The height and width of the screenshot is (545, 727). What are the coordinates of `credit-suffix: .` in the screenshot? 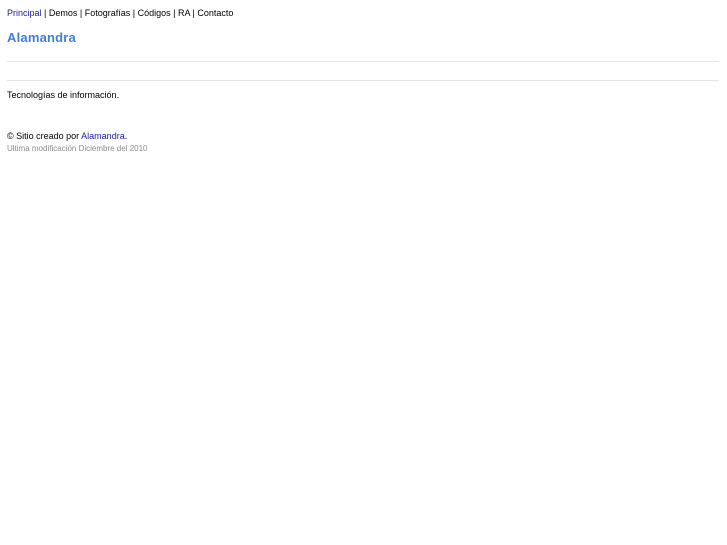 It's located at (126, 136).